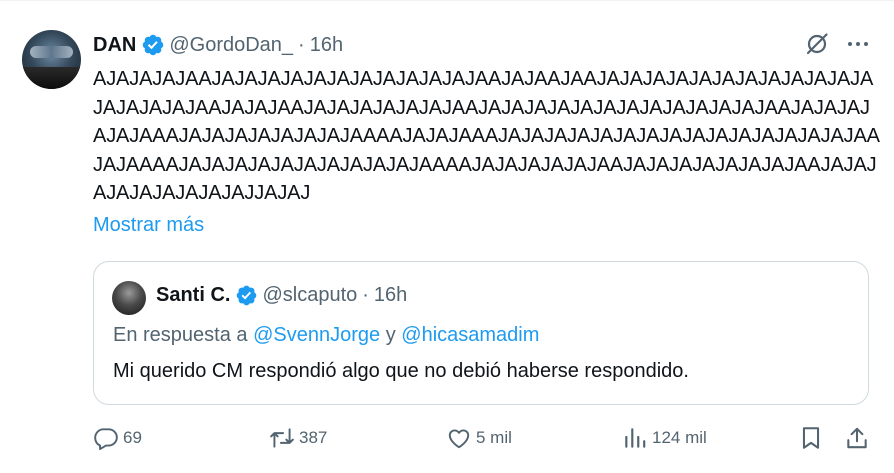 The height and width of the screenshot is (473, 894). I want to click on more-icon, so click(858, 44).